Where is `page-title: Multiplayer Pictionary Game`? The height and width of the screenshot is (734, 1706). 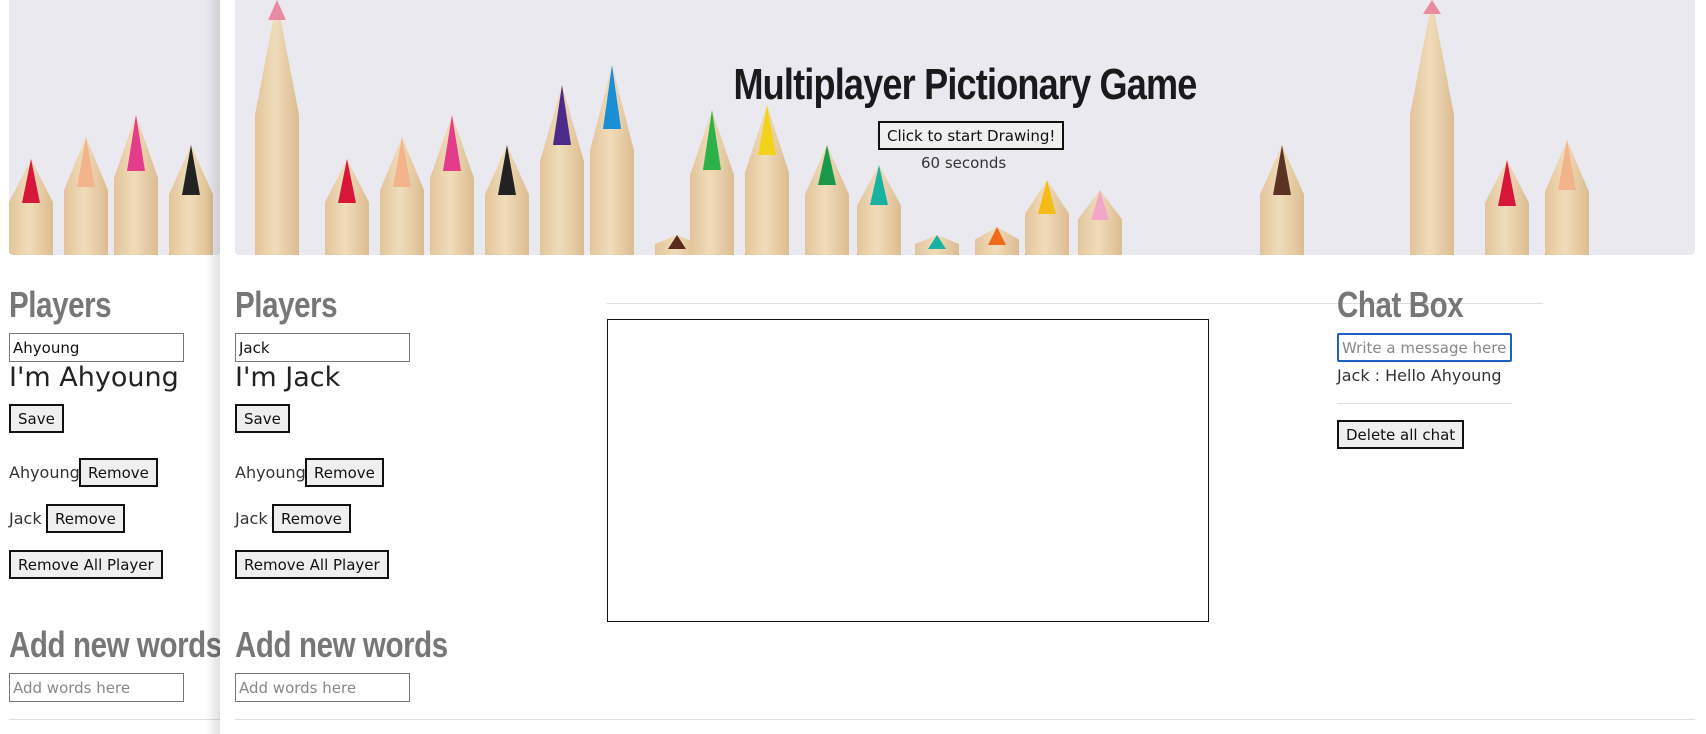 page-title: Multiplayer Pictionary Game is located at coordinates (965, 84).